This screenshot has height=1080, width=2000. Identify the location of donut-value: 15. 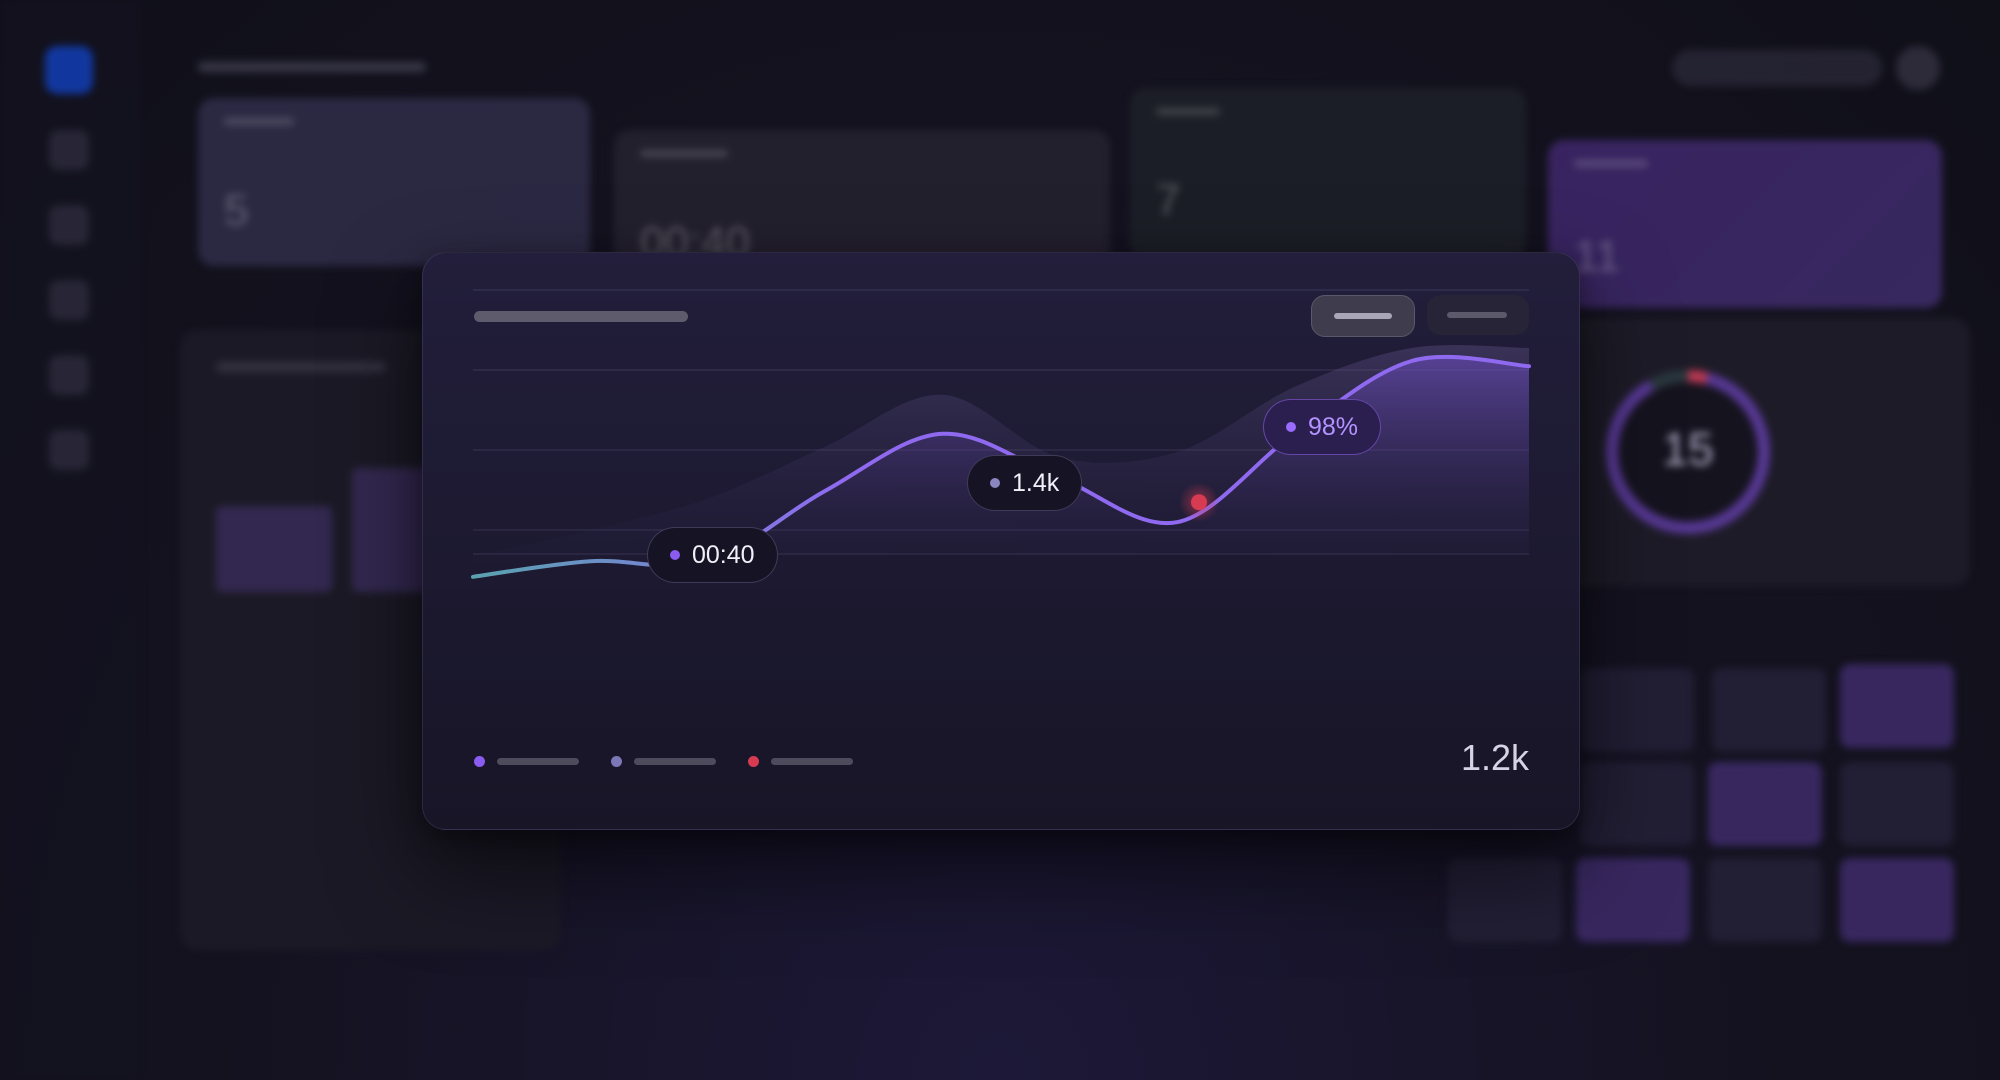
(1688, 449).